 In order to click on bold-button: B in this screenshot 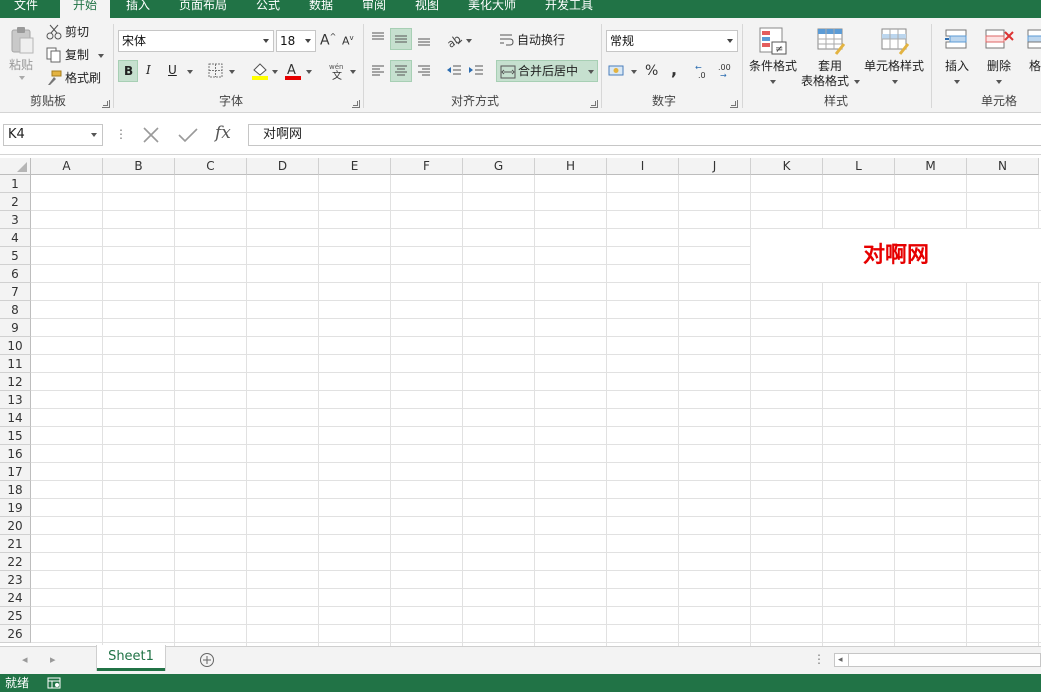, I will do `click(128, 71)`.